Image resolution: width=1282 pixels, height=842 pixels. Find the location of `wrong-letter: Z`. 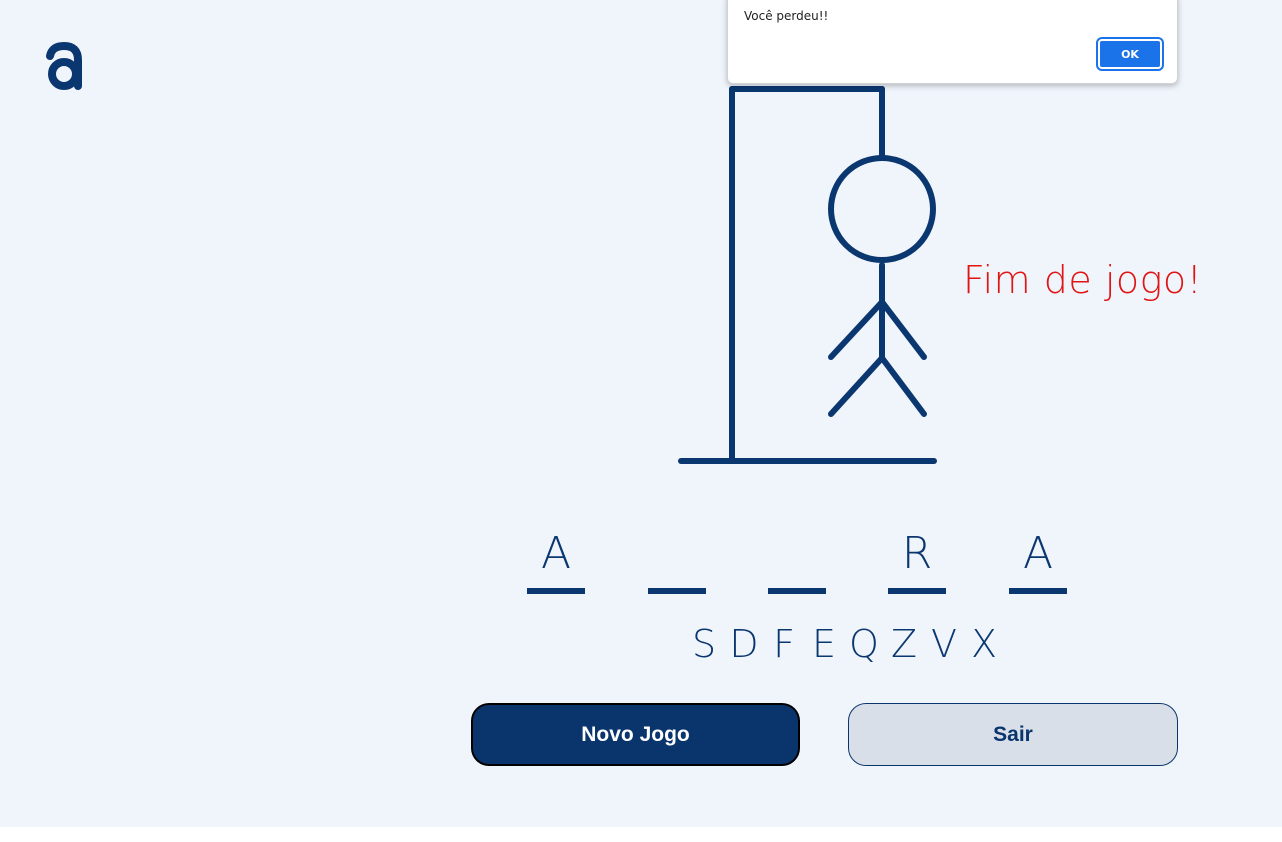

wrong-letter: Z is located at coordinates (904, 644).